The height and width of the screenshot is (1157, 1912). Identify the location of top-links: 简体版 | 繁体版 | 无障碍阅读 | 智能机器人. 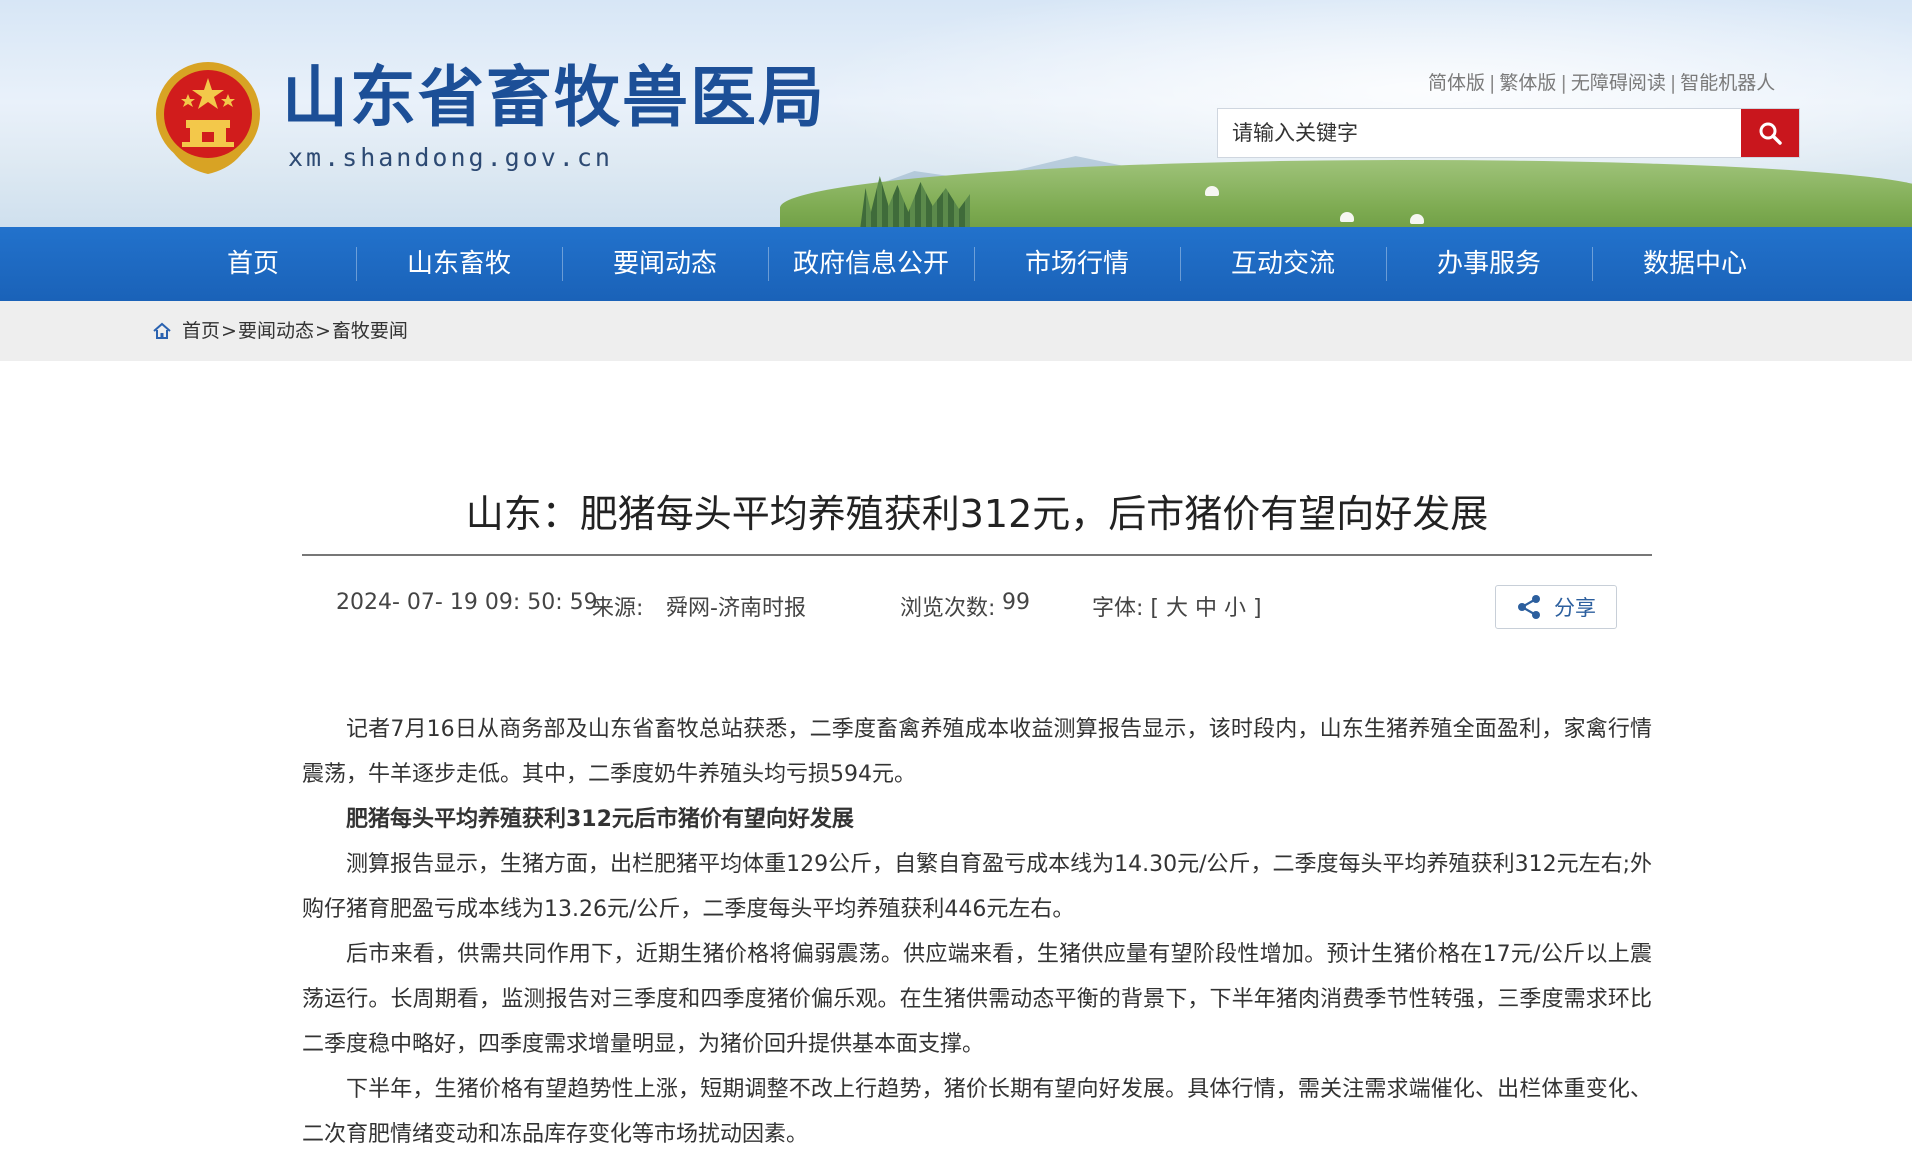
(1602, 83).